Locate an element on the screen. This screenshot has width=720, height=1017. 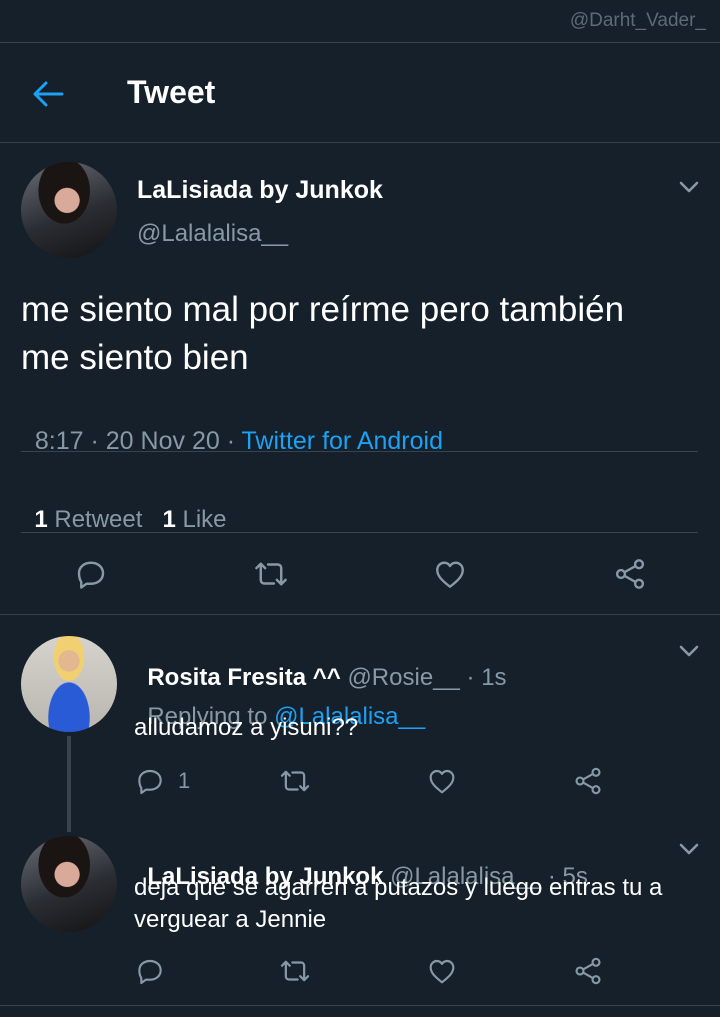
retweet-stat: 1 Retweet is located at coordinates (88, 519).